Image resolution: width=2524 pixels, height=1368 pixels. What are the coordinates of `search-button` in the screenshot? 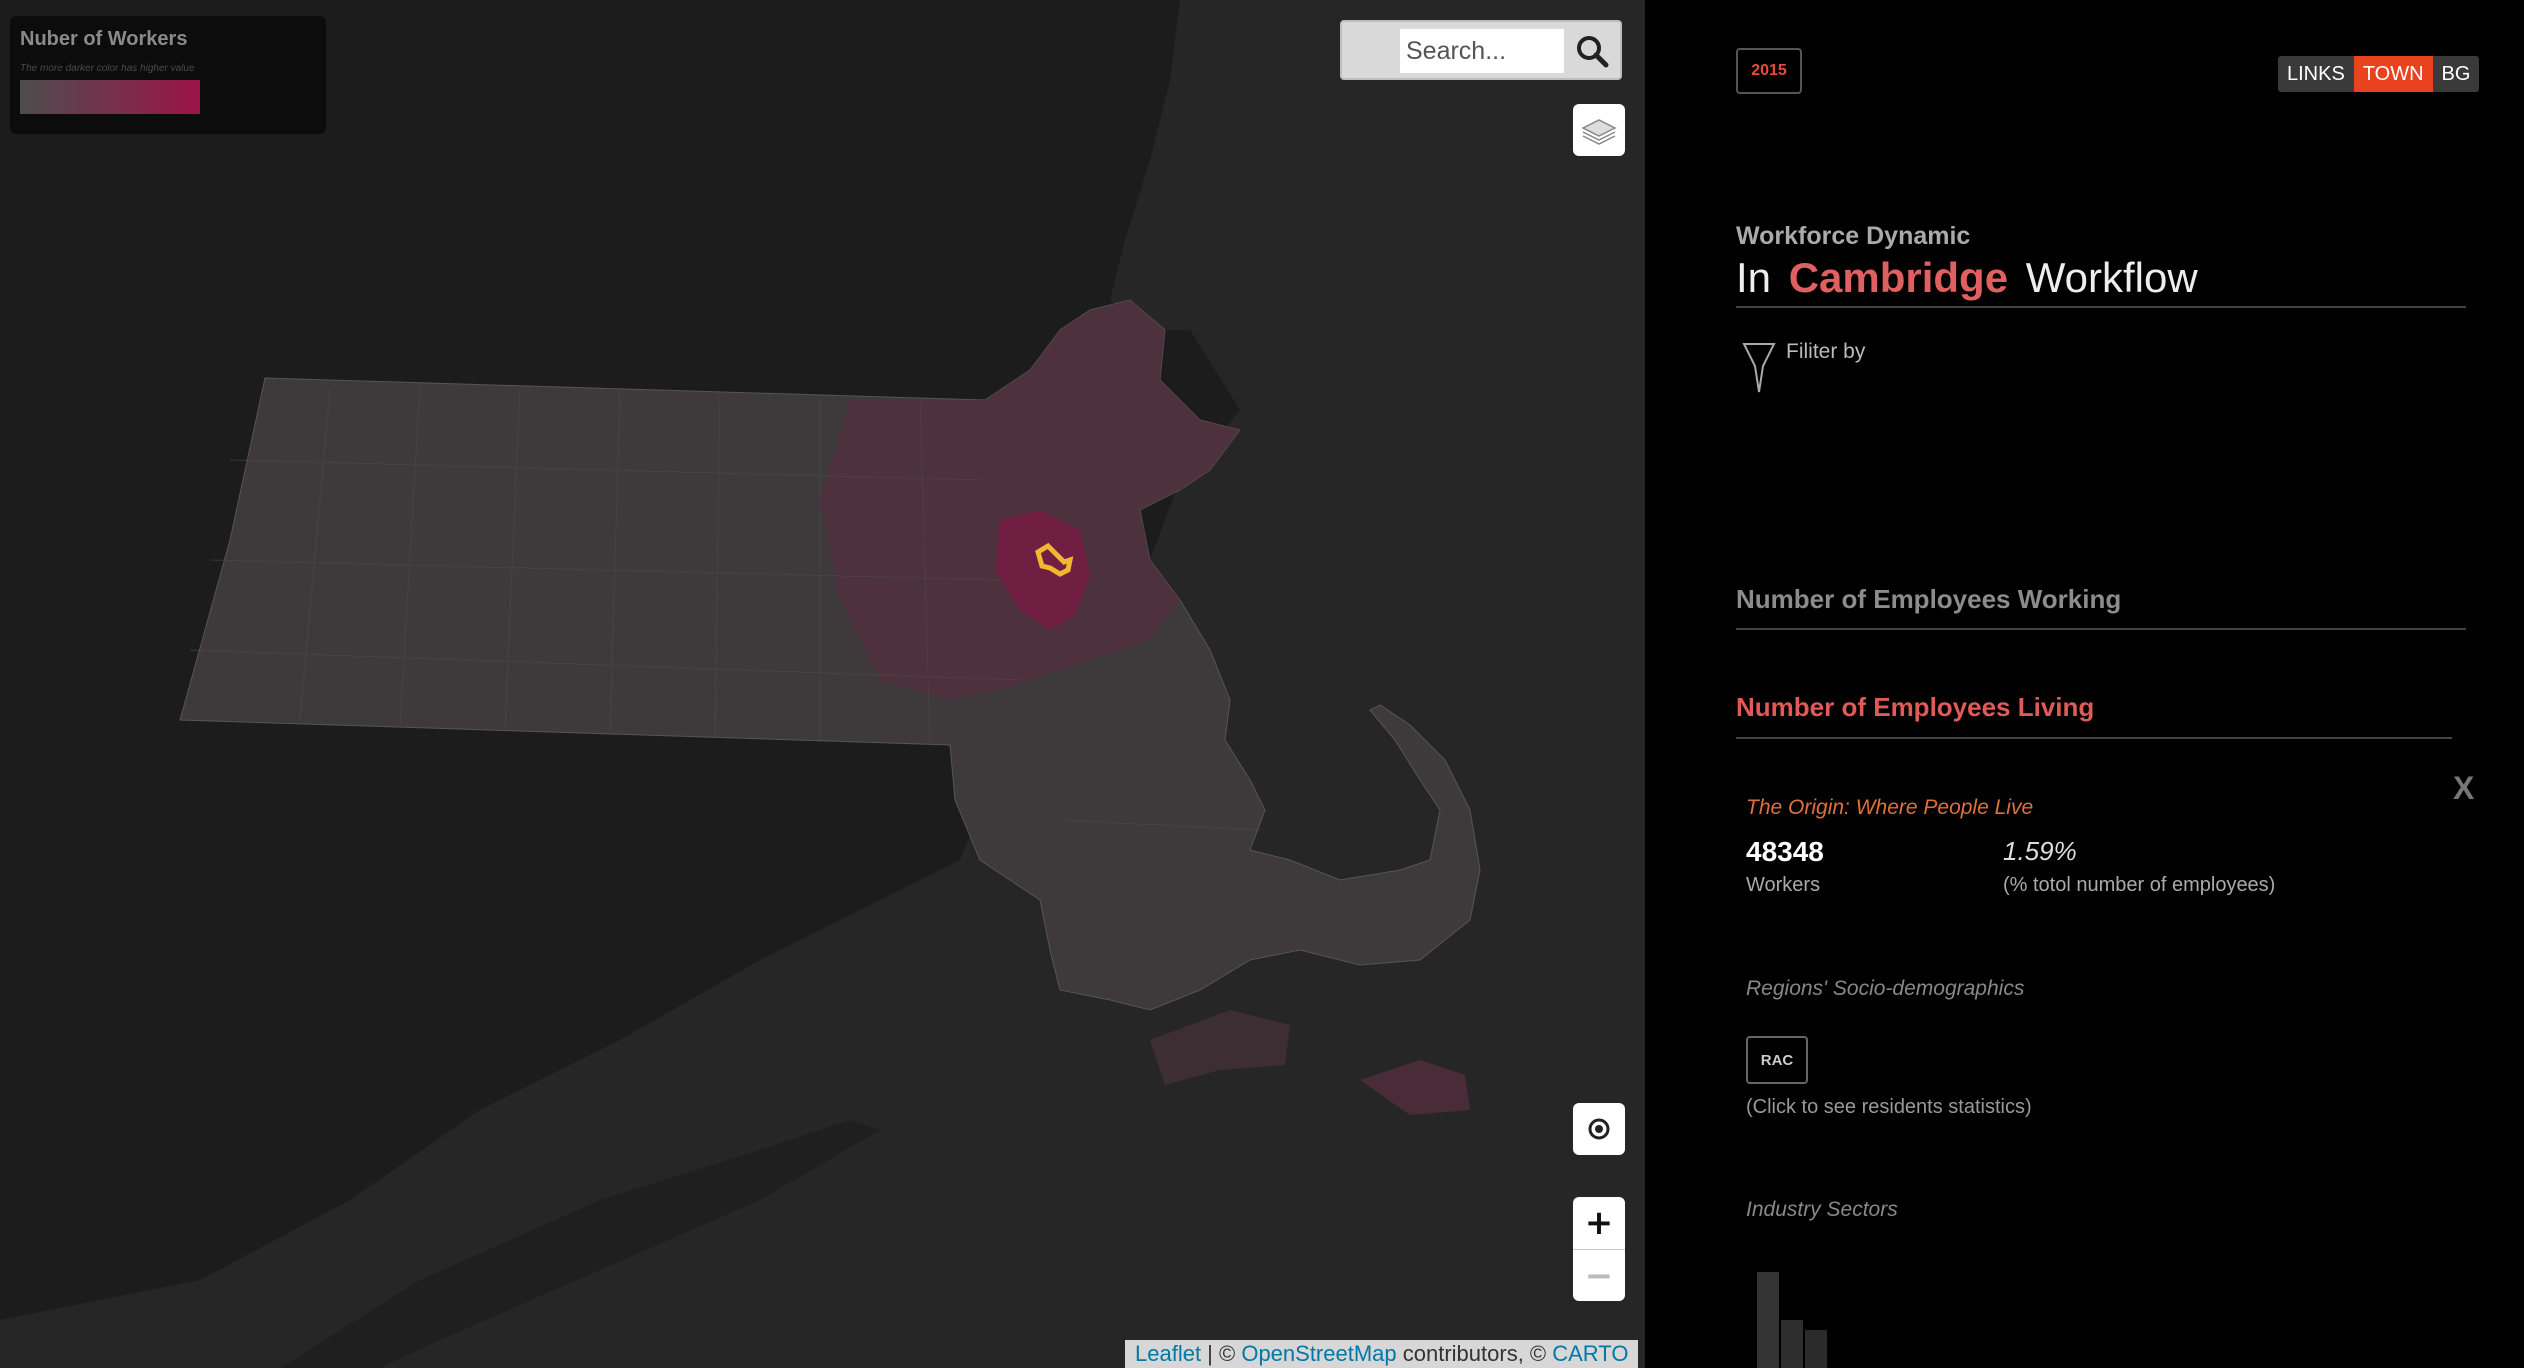 It's located at (1592, 51).